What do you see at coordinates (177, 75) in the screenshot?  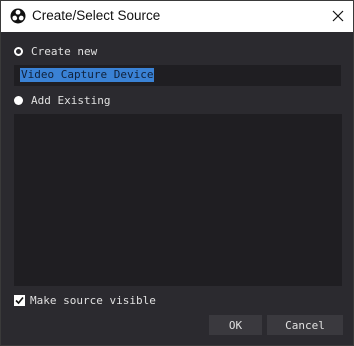 I see `source-name-input: Video Capture Device` at bounding box center [177, 75].